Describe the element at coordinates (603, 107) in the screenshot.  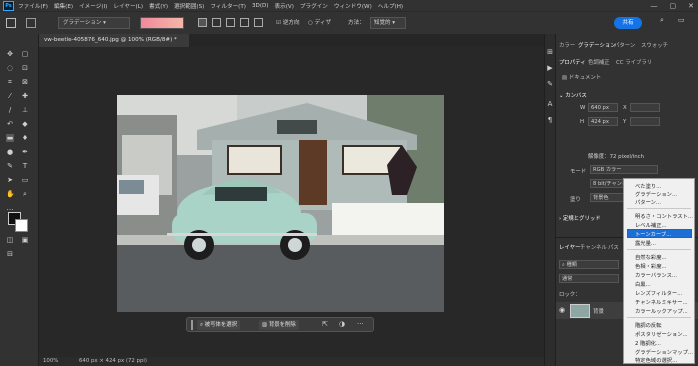
I see `width-field: 640 px` at that location.